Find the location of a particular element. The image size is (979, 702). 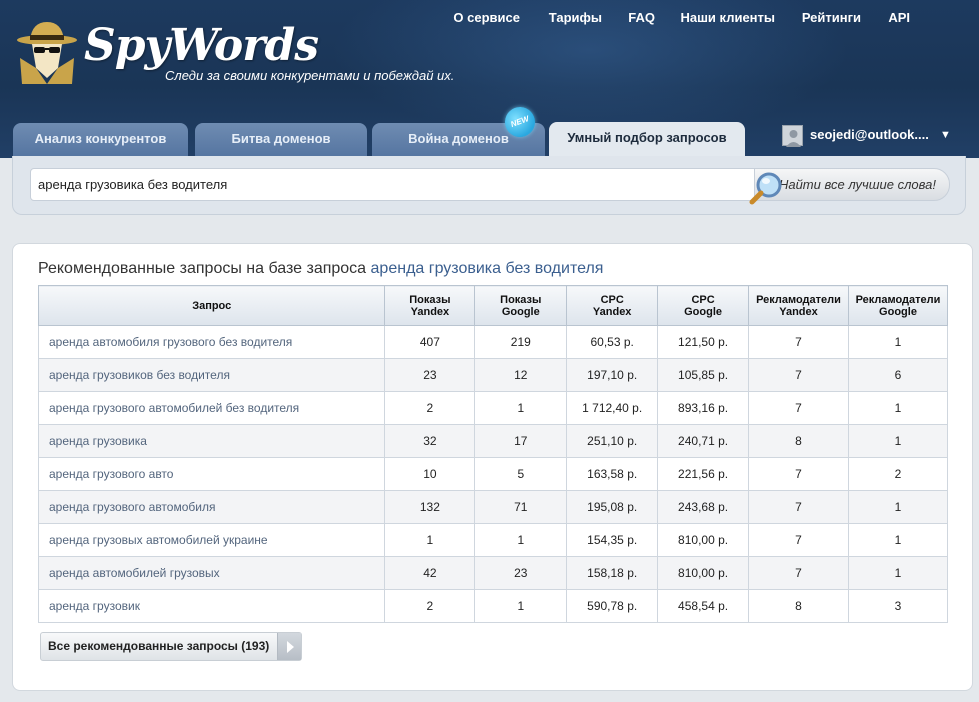

tab-smart-query-selection: Умный подбор запросов is located at coordinates (647, 140).